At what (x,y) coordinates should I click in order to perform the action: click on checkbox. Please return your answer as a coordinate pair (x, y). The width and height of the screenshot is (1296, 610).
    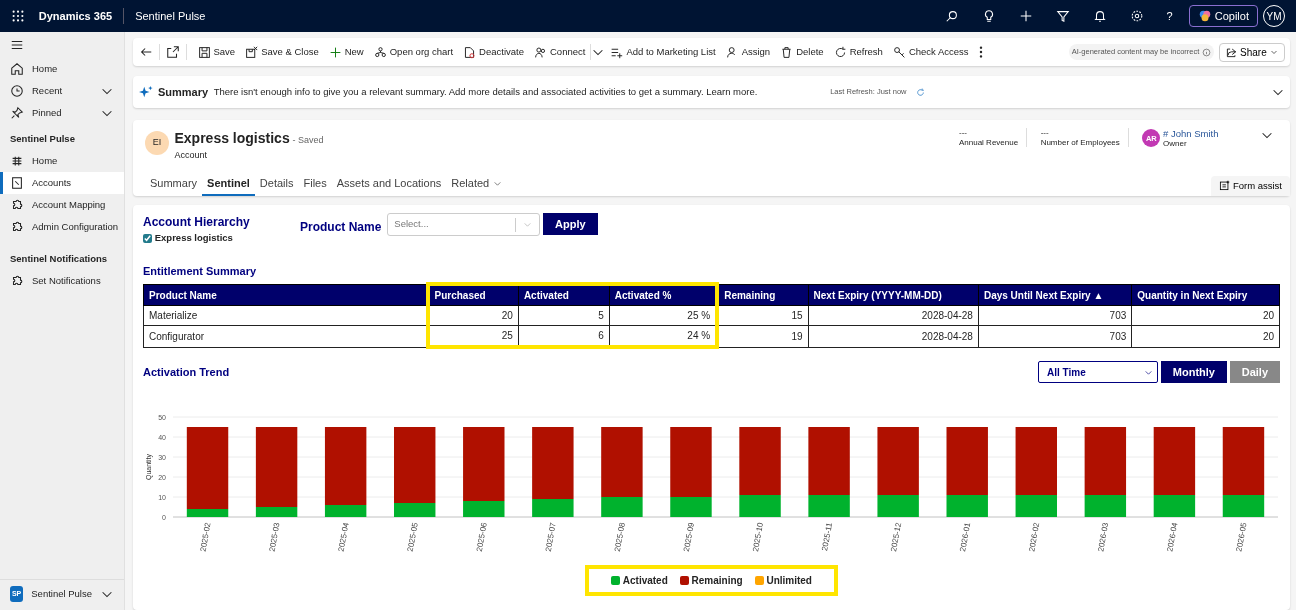
    Looking at the image, I should click on (147, 238).